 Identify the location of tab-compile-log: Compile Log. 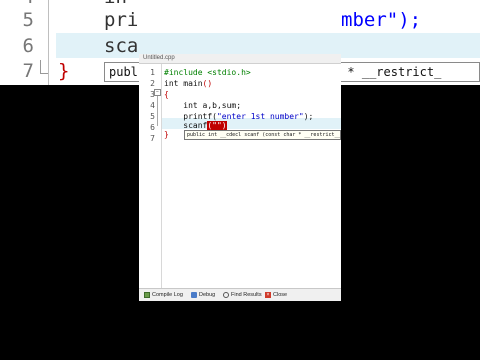
(163, 295).